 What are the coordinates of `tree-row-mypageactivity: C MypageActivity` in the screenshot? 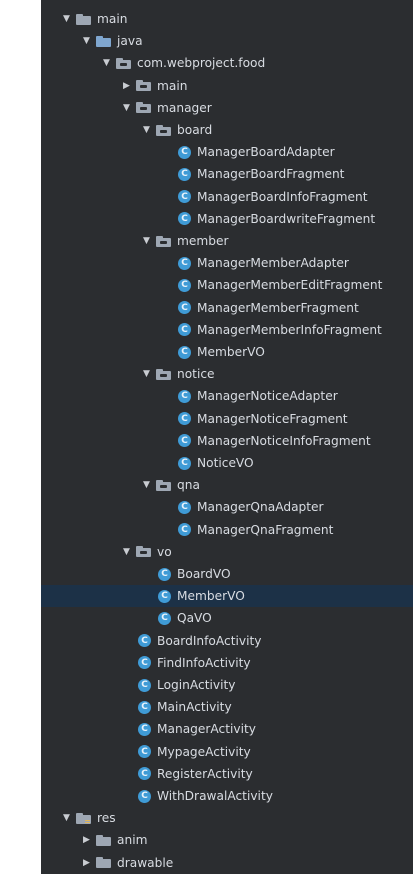 It's located at (227, 752).